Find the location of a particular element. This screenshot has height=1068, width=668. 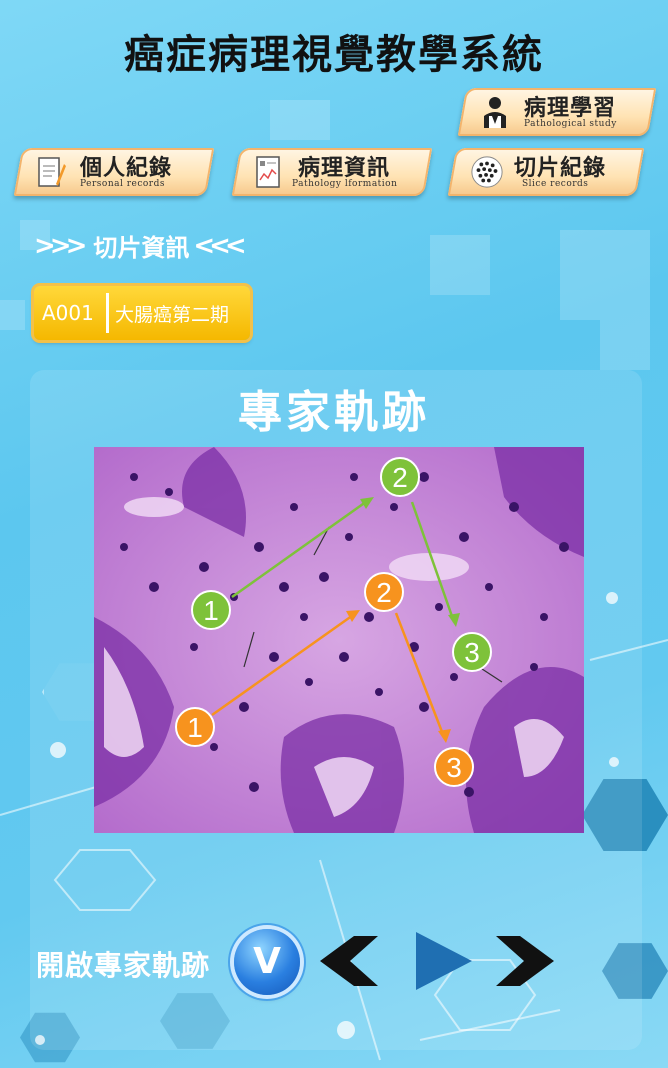

pathology-study-label: 病理學習 is located at coordinates (570, 108).